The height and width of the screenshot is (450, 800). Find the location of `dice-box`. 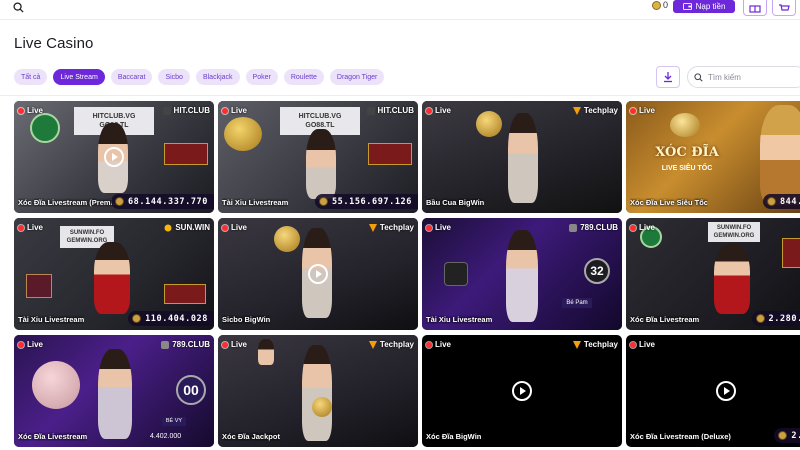

dice-box is located at coordinates (456, 274).